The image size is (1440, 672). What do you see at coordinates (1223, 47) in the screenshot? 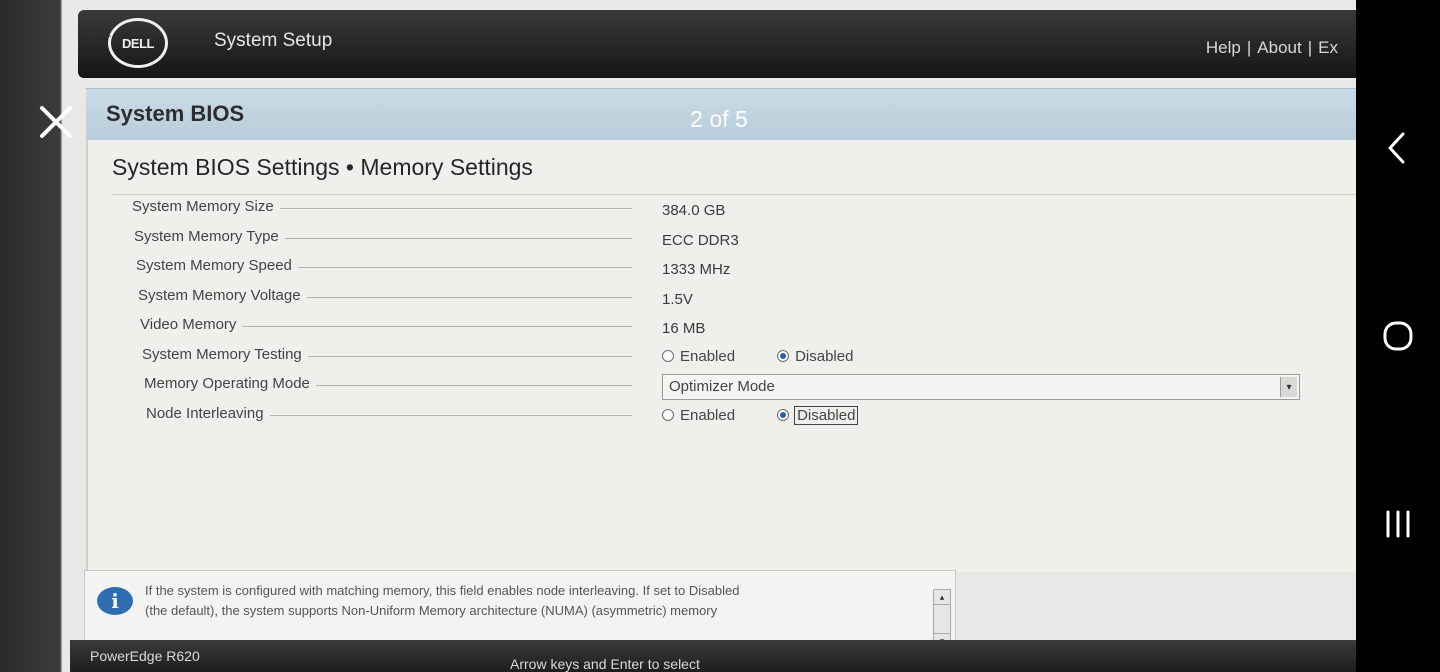
I see `help-link: Help` at bounding box center [1223, 47].